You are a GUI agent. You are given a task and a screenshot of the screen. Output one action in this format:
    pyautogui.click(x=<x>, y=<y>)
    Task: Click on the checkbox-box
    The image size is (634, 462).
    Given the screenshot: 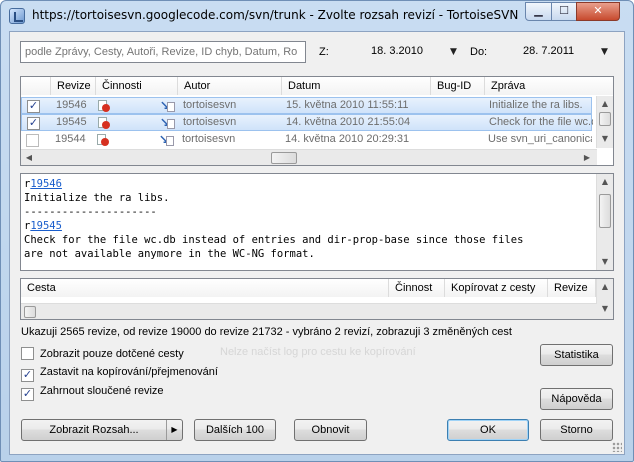 What is the action you would take?
    pyautogui.click(x=27, y=353)
    